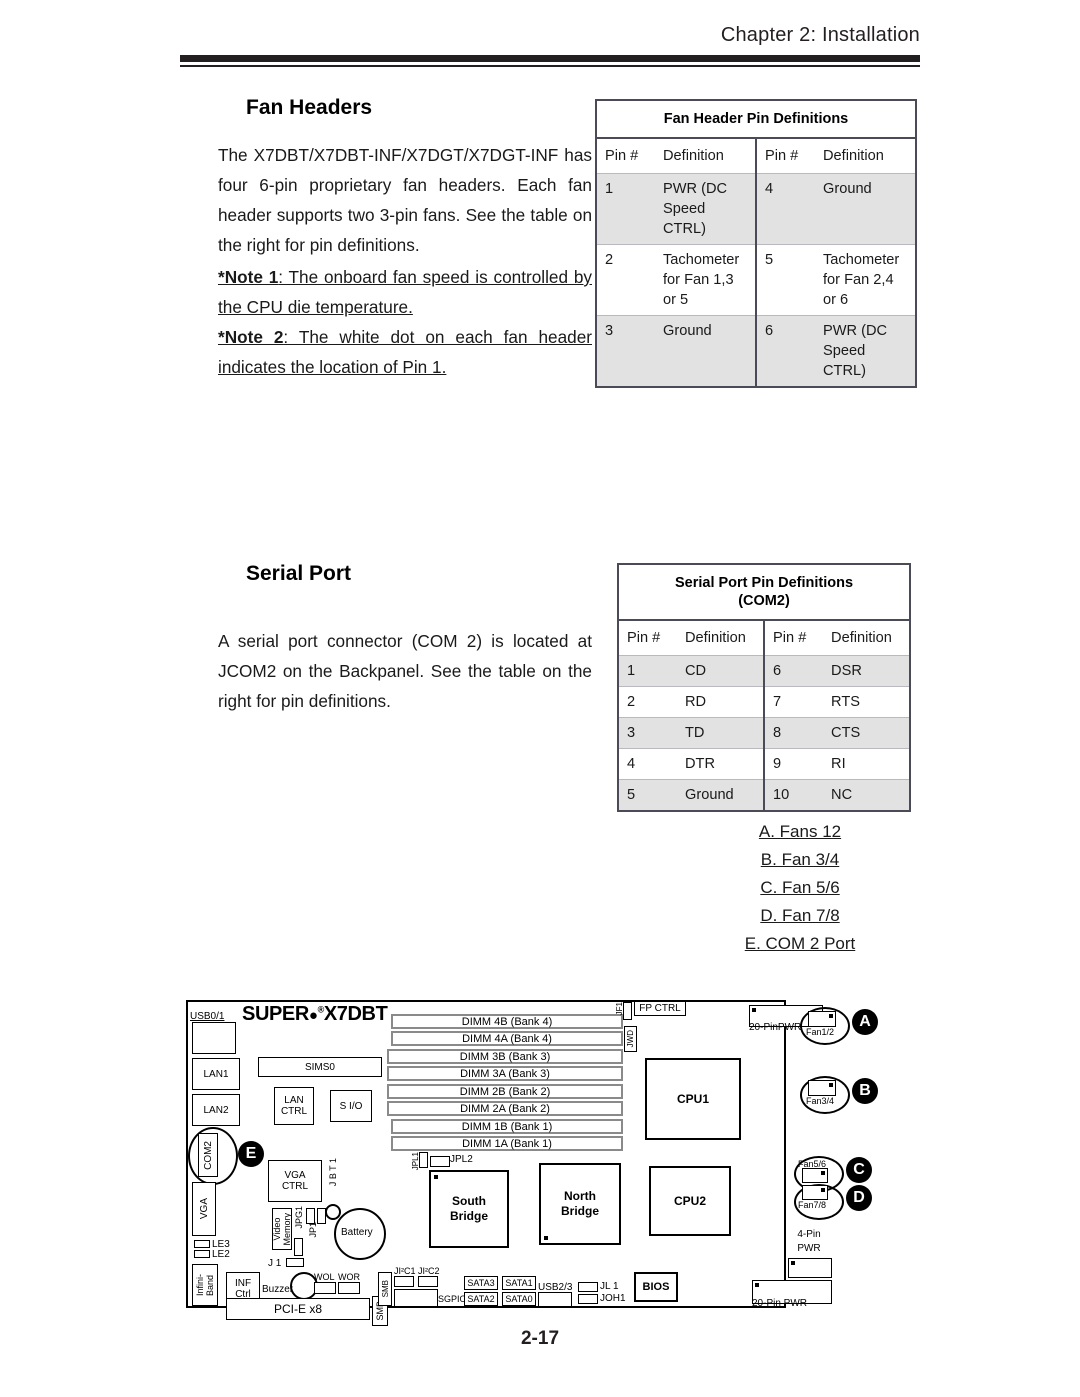 The width and height of the screenshot is (1080, 1397). I want to click on jf1-header, so click(627, 1011).